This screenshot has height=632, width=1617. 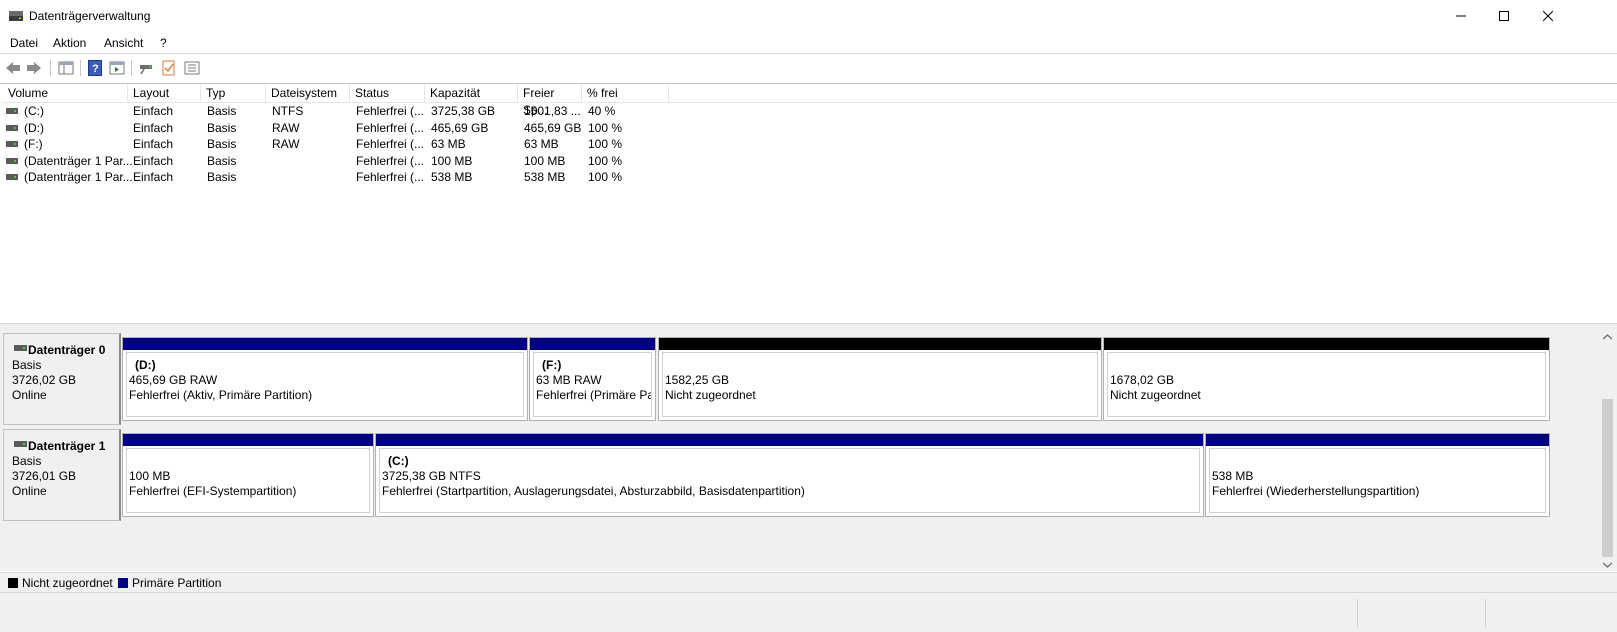 What do you see at coordinates (67, 583) in the screenshot?
I see `legend-label-unallocated: Nicht zugeordnet` at bounding box center [67, 583].